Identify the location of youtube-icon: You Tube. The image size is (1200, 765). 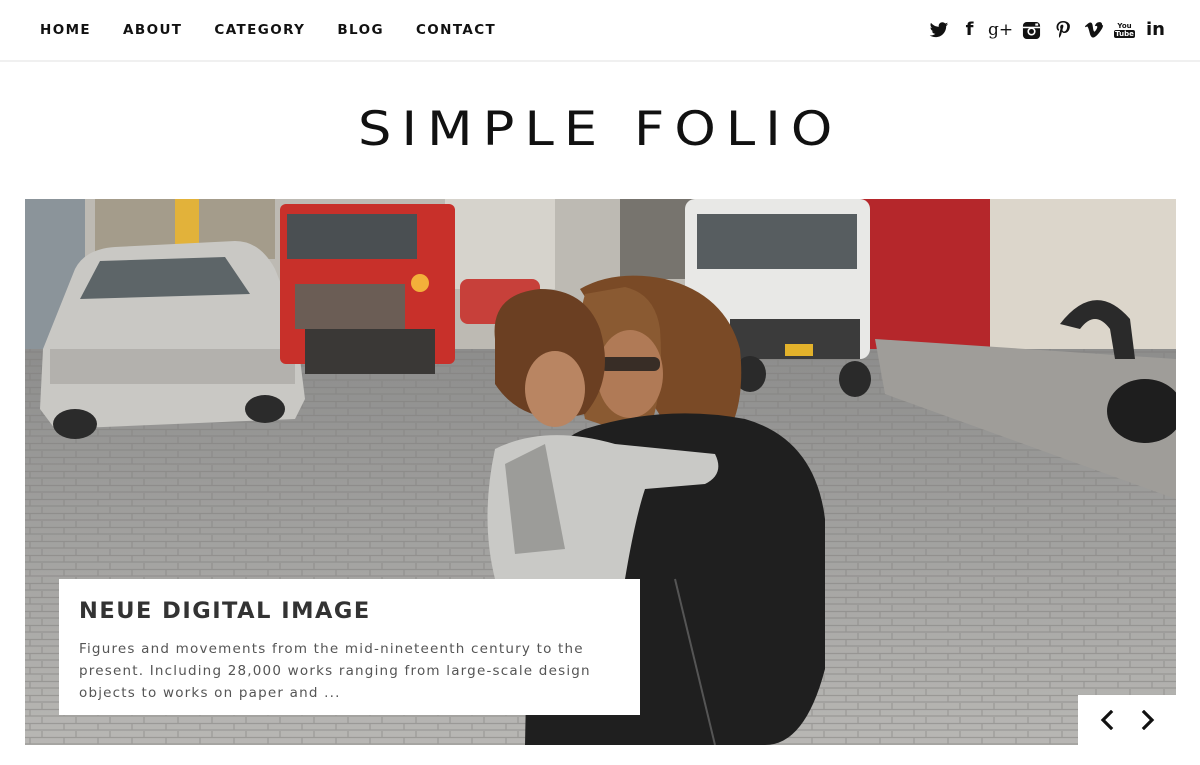
(1124, 30).